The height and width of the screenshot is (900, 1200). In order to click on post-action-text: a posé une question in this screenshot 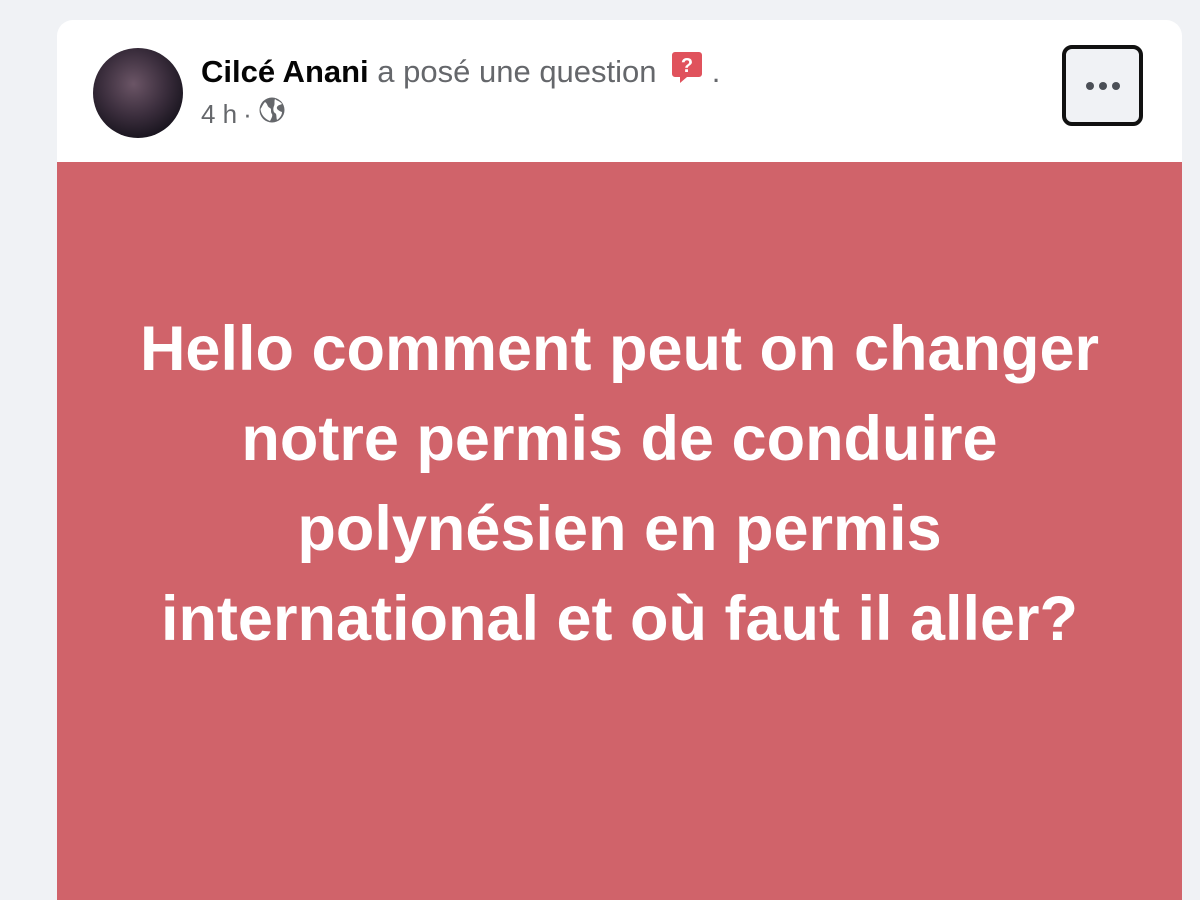, I will do `click(517, 71)`.